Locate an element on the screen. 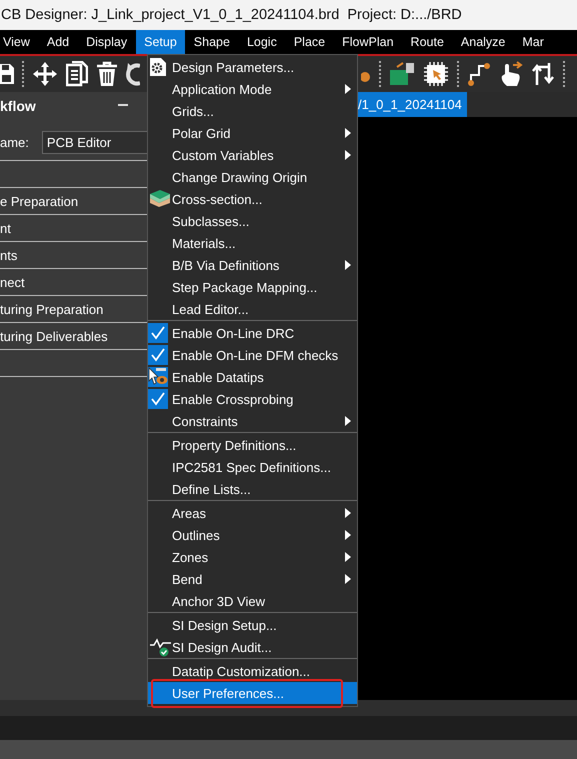 This screenshot has width=577, height=759. panel-title: kflow is located at coordinates (18, 106).